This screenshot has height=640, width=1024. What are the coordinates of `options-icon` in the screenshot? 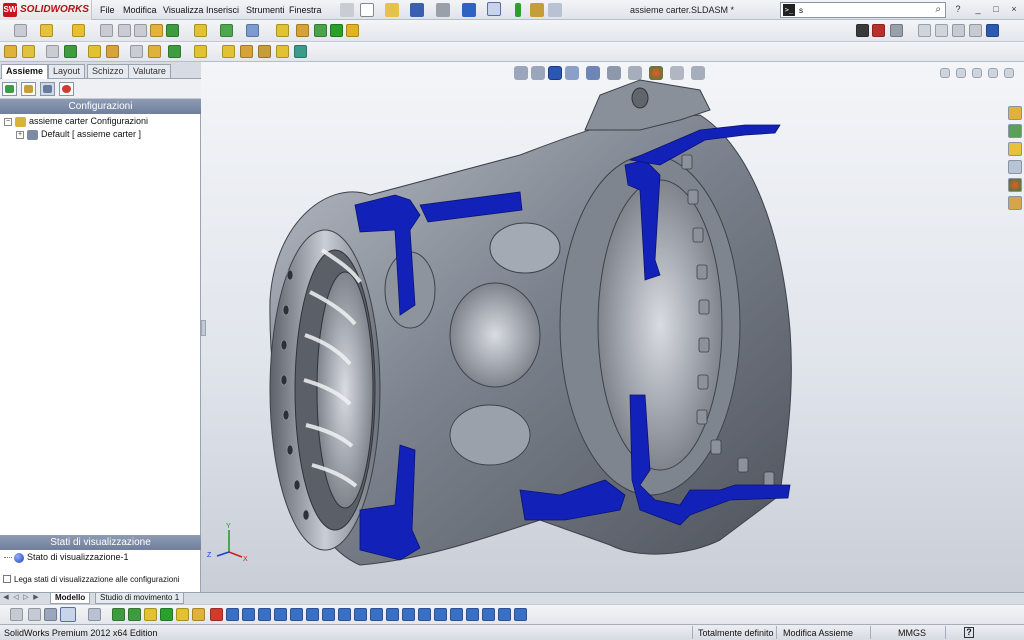 It's located at (555, 10).